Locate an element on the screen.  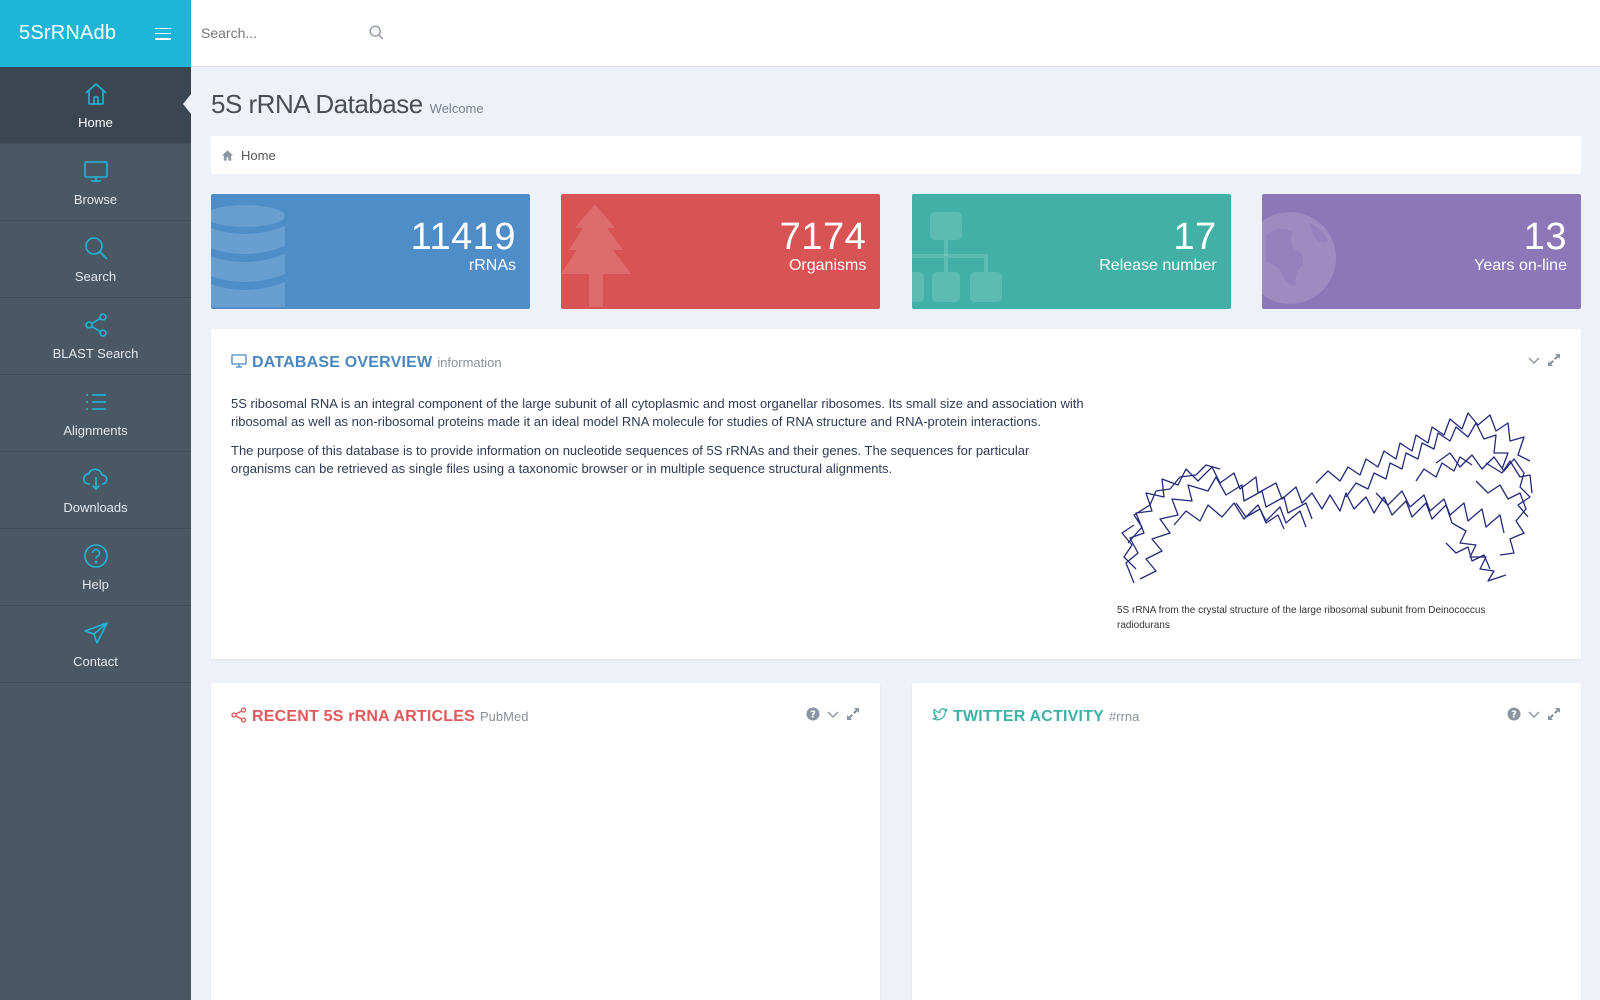
stat-value: 7174 is located at coordinates (823, 237).